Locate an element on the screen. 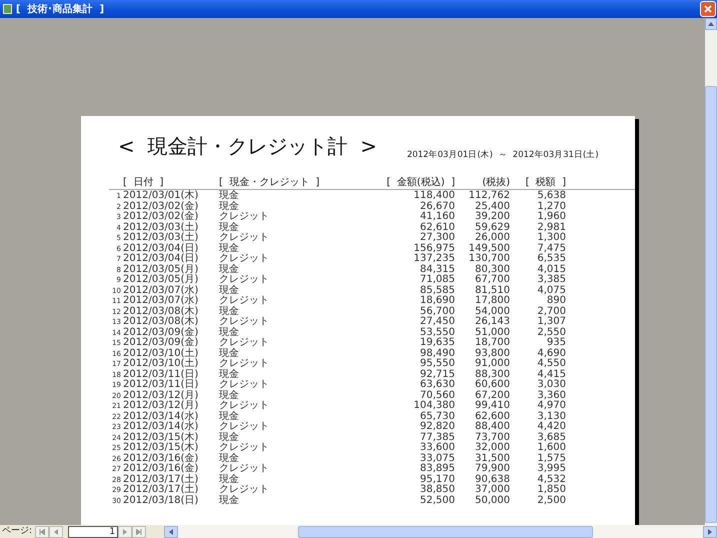 This screenshot has height=538, width=717. table-cell-text: 4,015 is located at coordinates (551, 269).